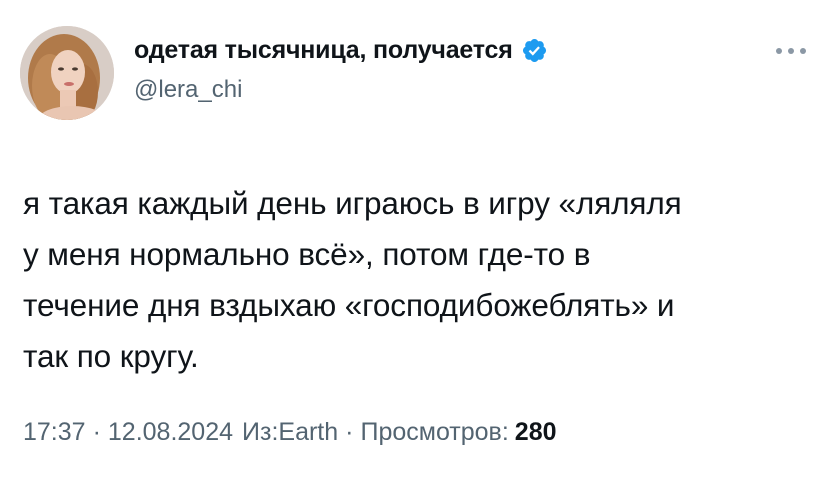 The height and width of the screenshot is (478, 828). What do you see at coordinates (341, 69) in the screenshot?
I see `author-info: одетая тысячница, получается @lera_chi` at bounding box center [341, 69].